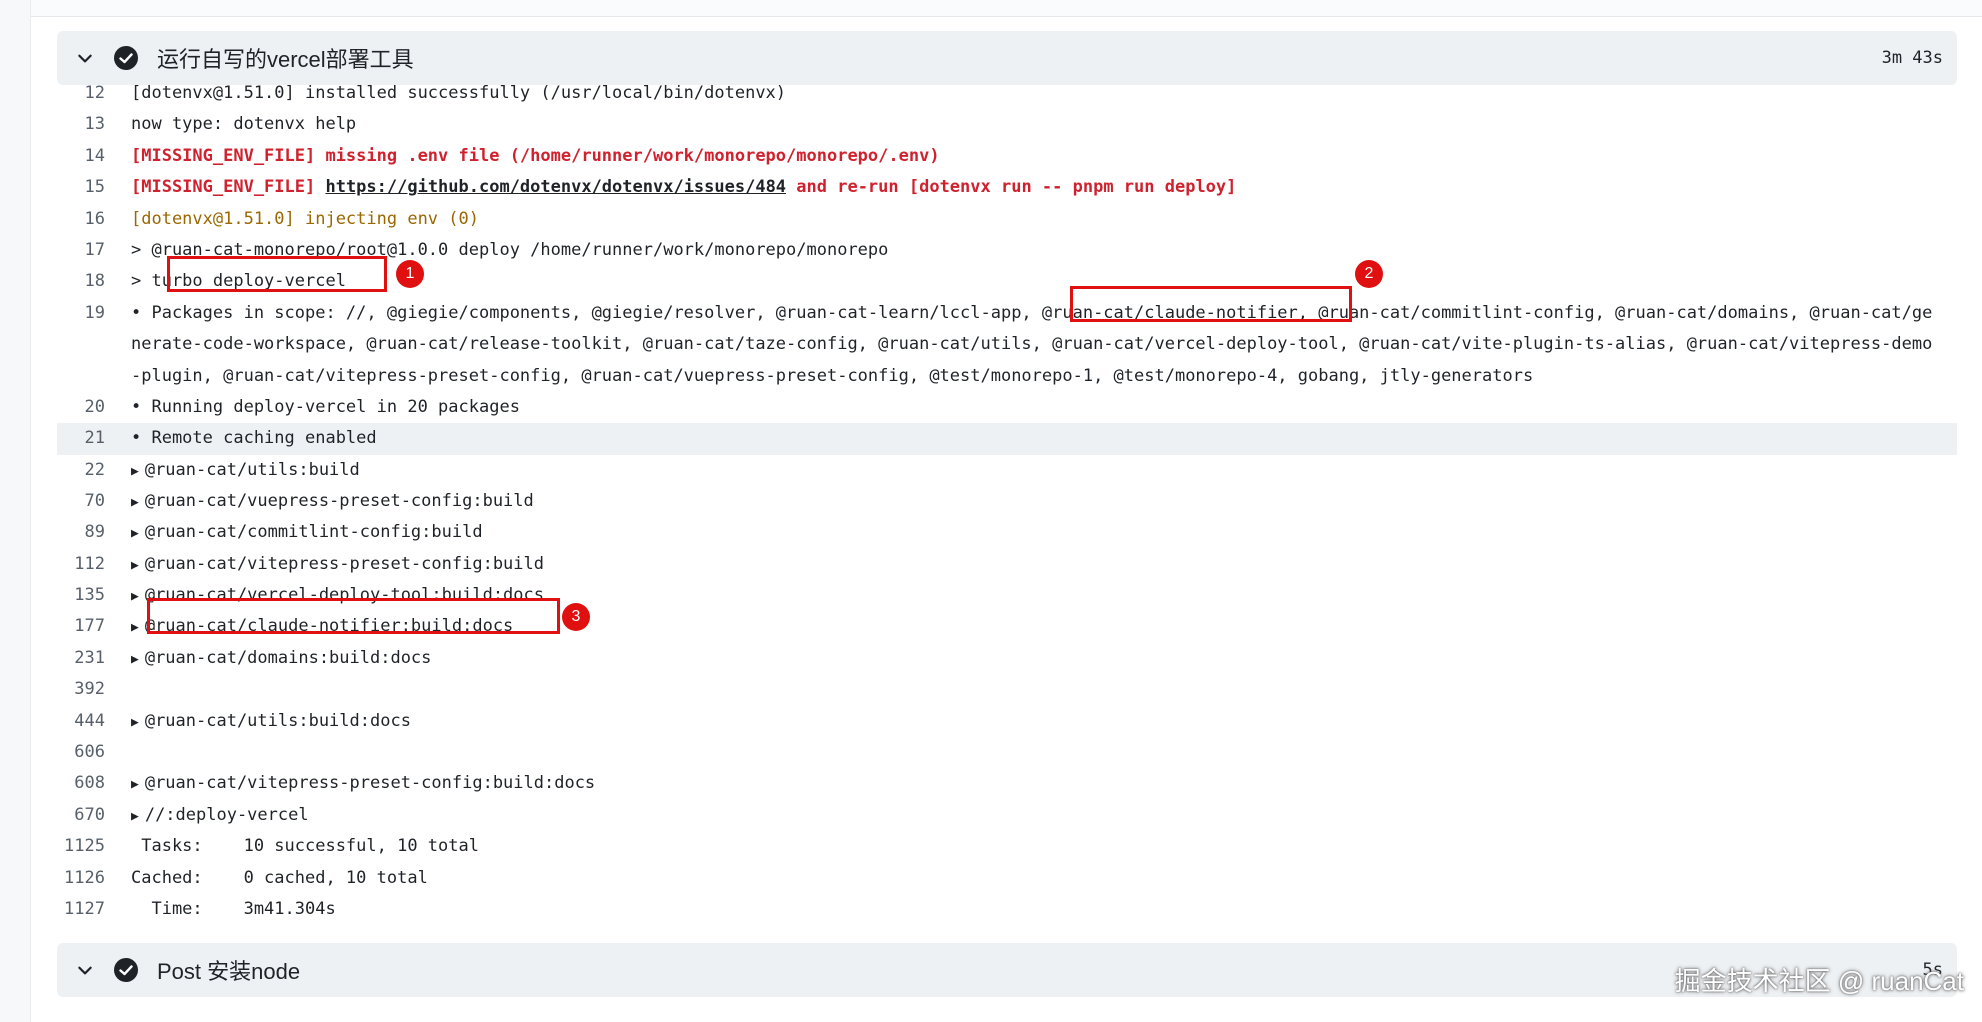 This screenshot has height=1022, width=1982. What do you see at coordinates (94, 156) in the screenshot?
I see `line-number: 14` at bounding box center [94, 156].